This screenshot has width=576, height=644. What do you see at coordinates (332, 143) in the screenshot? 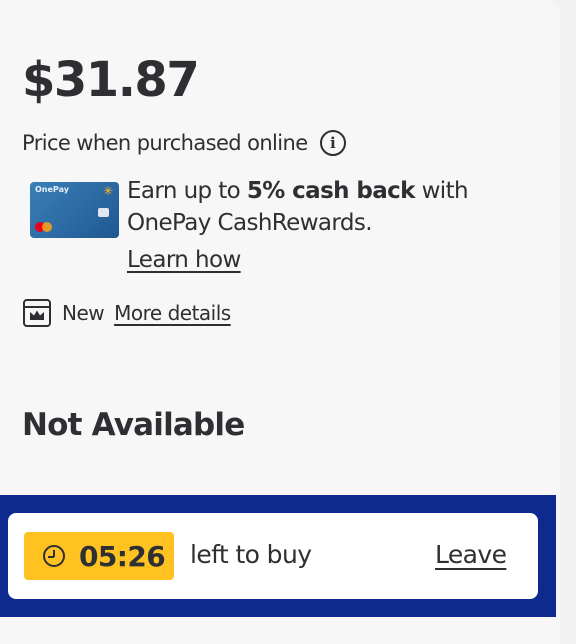
I see `info-icon: i` at bounding box center [332, 143].